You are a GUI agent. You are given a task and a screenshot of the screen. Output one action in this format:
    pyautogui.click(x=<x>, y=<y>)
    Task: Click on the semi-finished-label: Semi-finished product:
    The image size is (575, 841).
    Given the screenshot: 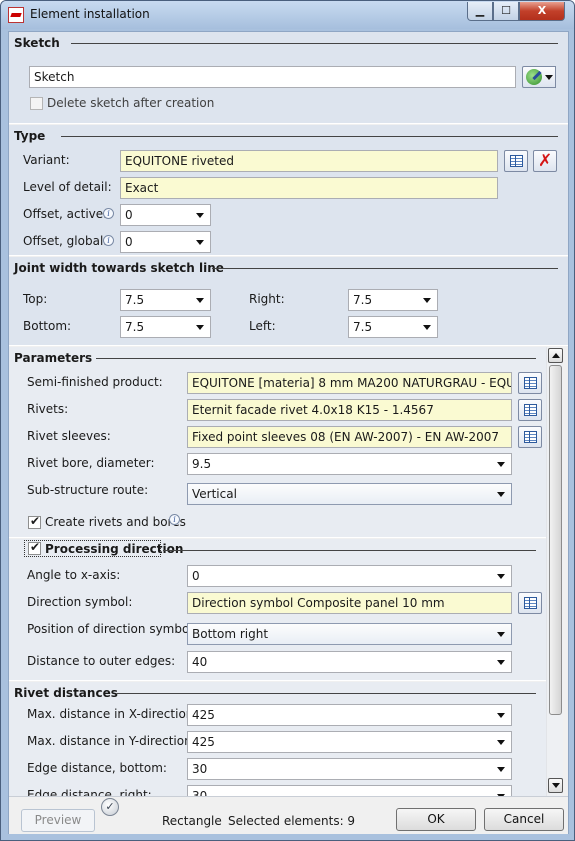 What is the action you would take?
    pyautogui.click(x=95, y=382)
    